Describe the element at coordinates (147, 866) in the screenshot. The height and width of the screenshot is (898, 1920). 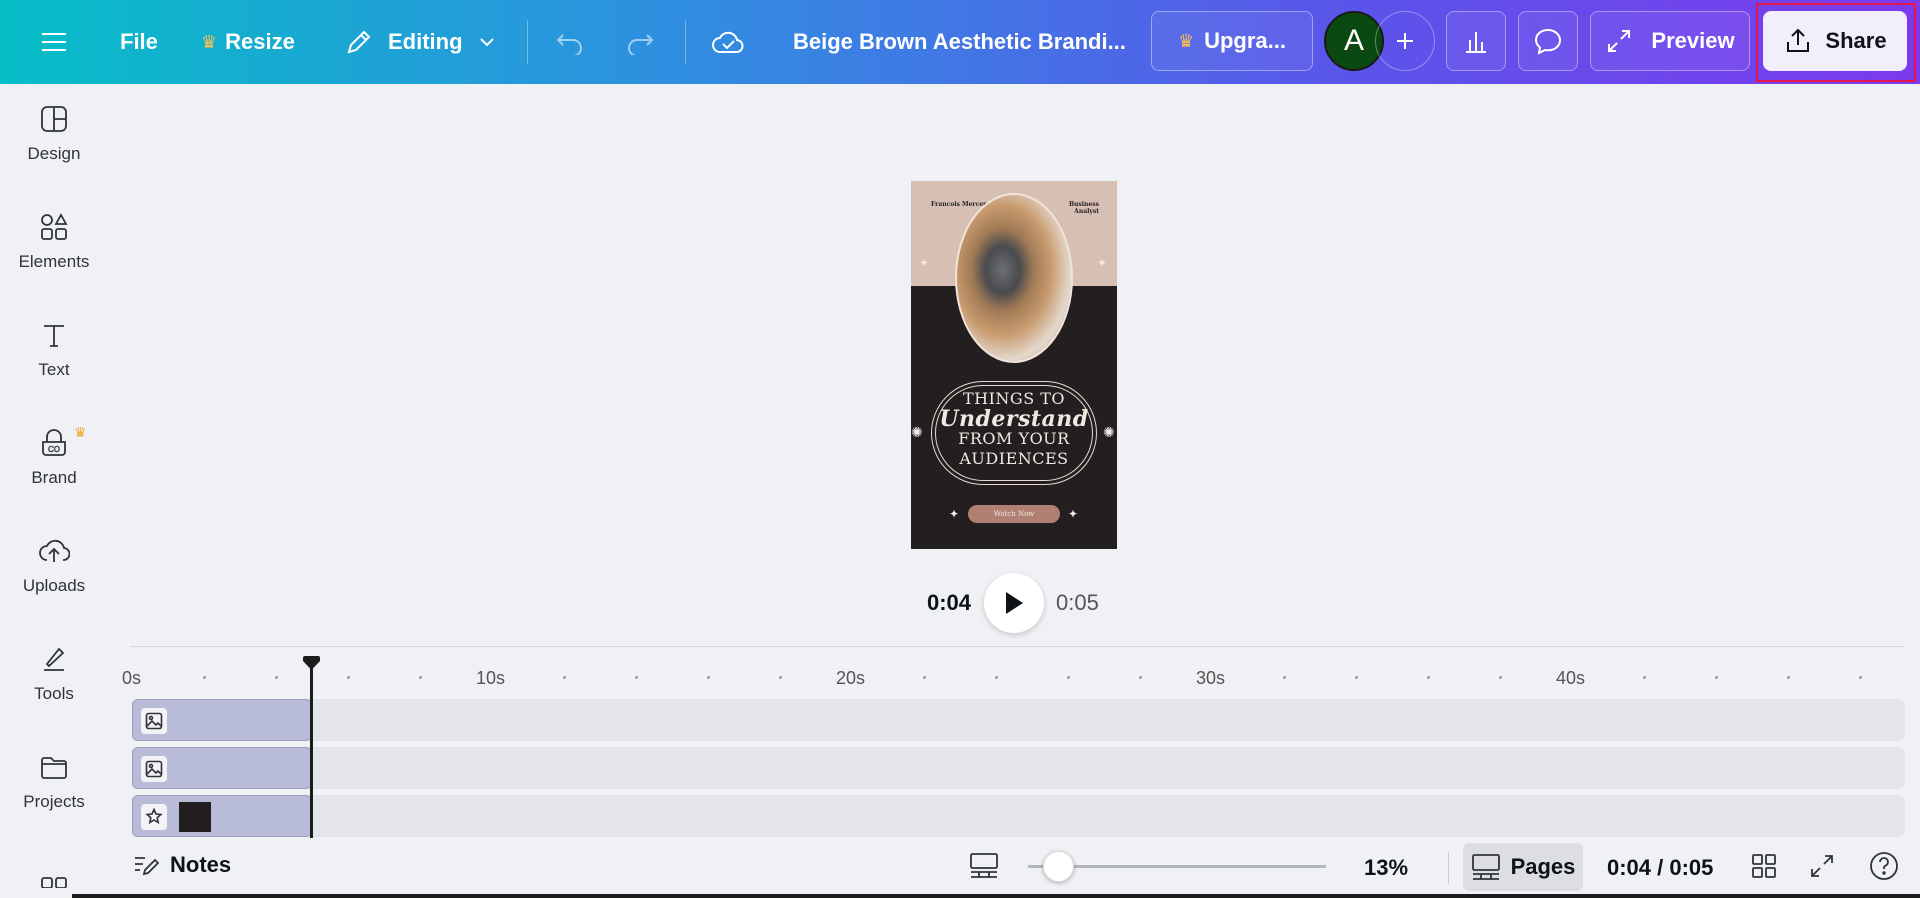
I see `notes-icon` at that location.